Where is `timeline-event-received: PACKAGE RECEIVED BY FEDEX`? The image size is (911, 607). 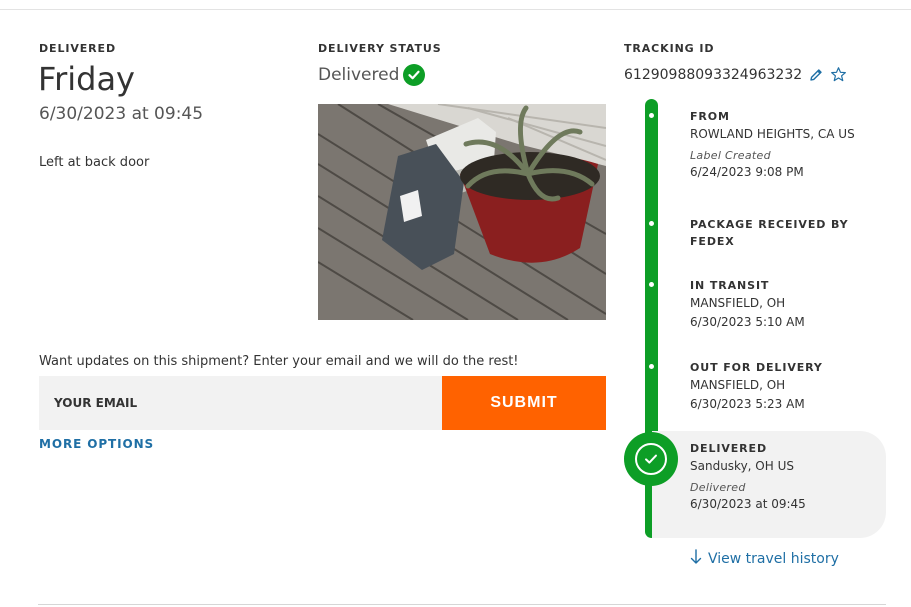
timeline-event-received: PACKAGE RECEIVED BY FEDEX is located at coordinates (785, 233).